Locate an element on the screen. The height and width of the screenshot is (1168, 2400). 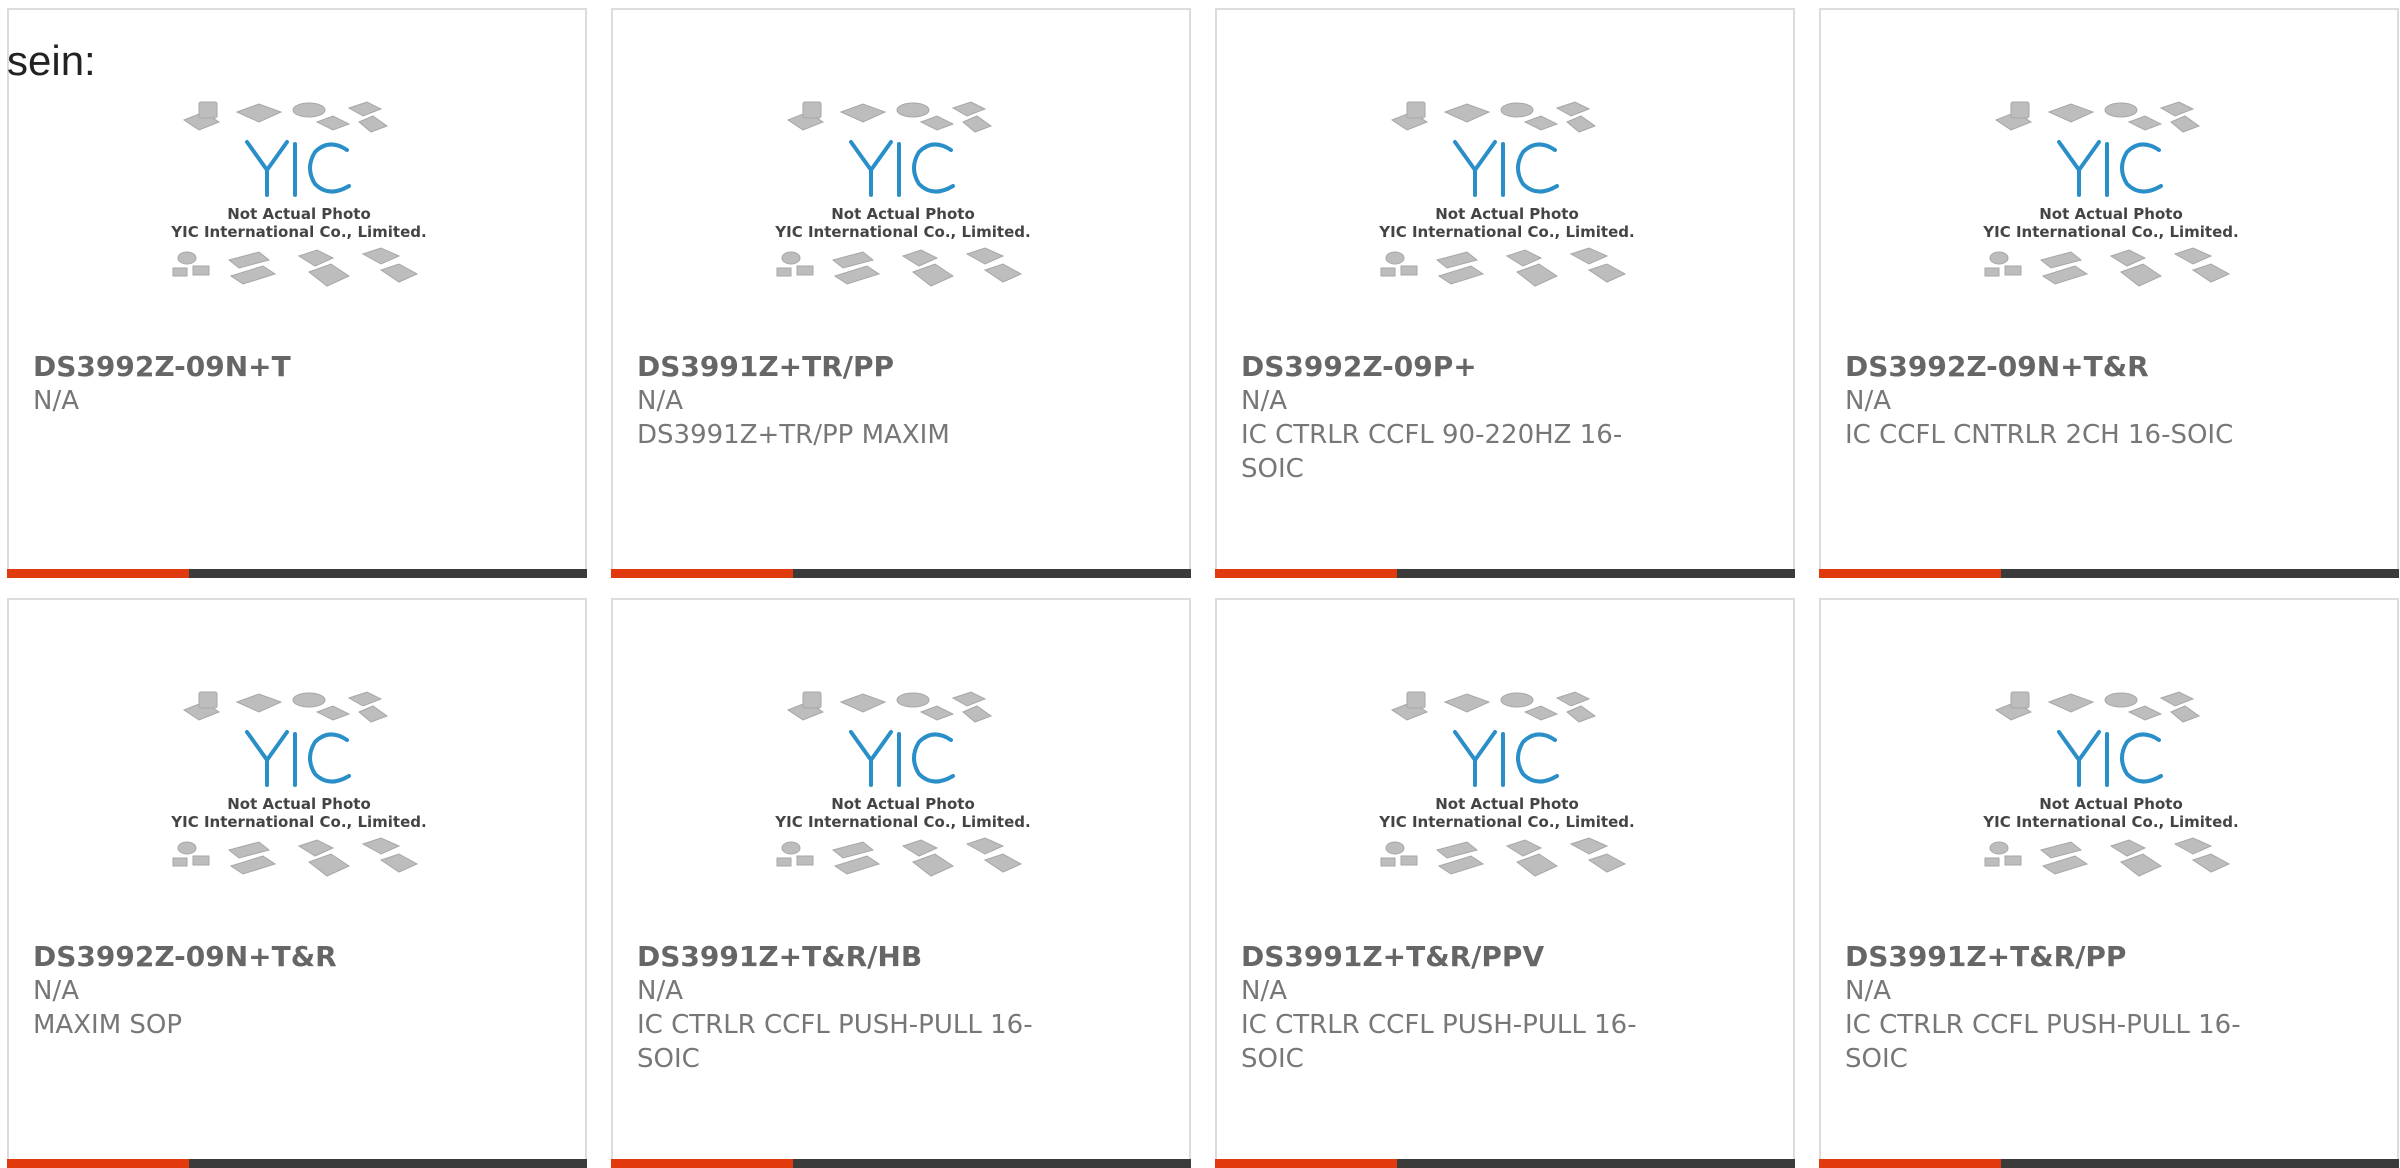
part-number: DS3992Z-09P+ is located at coordinates (1442, 367).